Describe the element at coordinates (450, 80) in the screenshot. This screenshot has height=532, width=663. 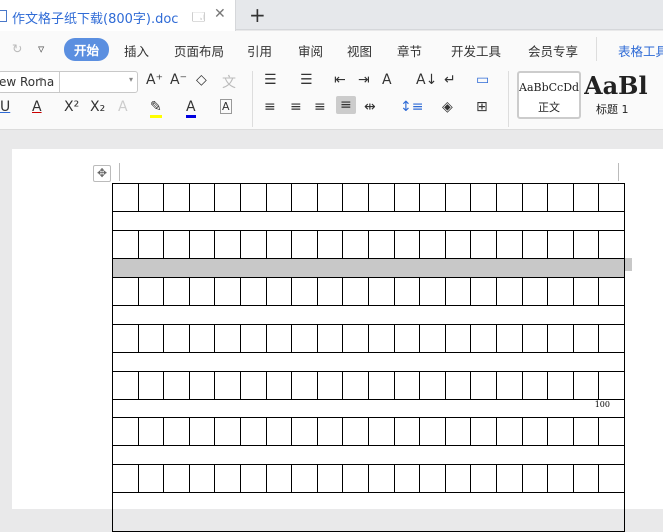
I see `paragraph-mark-icon: ↵` at that location.